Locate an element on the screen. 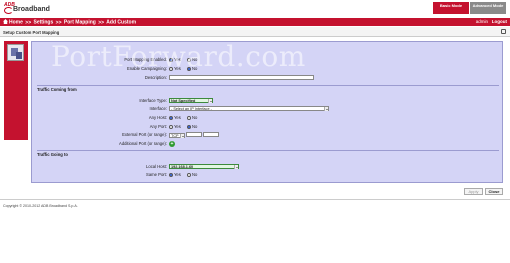 The height and width of the screenshot is (263, 510). external-port-label: External Port (or range): is located at coordinates (144, 134).